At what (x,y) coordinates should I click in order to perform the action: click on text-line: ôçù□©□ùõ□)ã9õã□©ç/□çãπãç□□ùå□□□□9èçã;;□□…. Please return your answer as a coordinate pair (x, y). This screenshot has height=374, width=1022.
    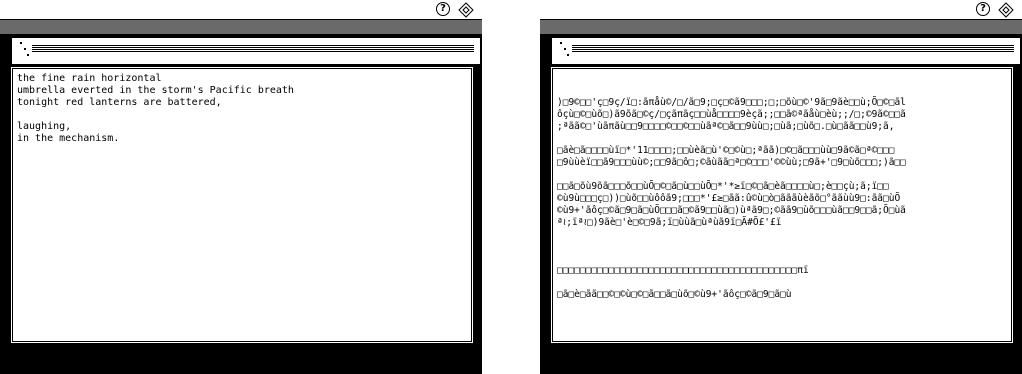
    Looking at the image, I should click on (731, 114).